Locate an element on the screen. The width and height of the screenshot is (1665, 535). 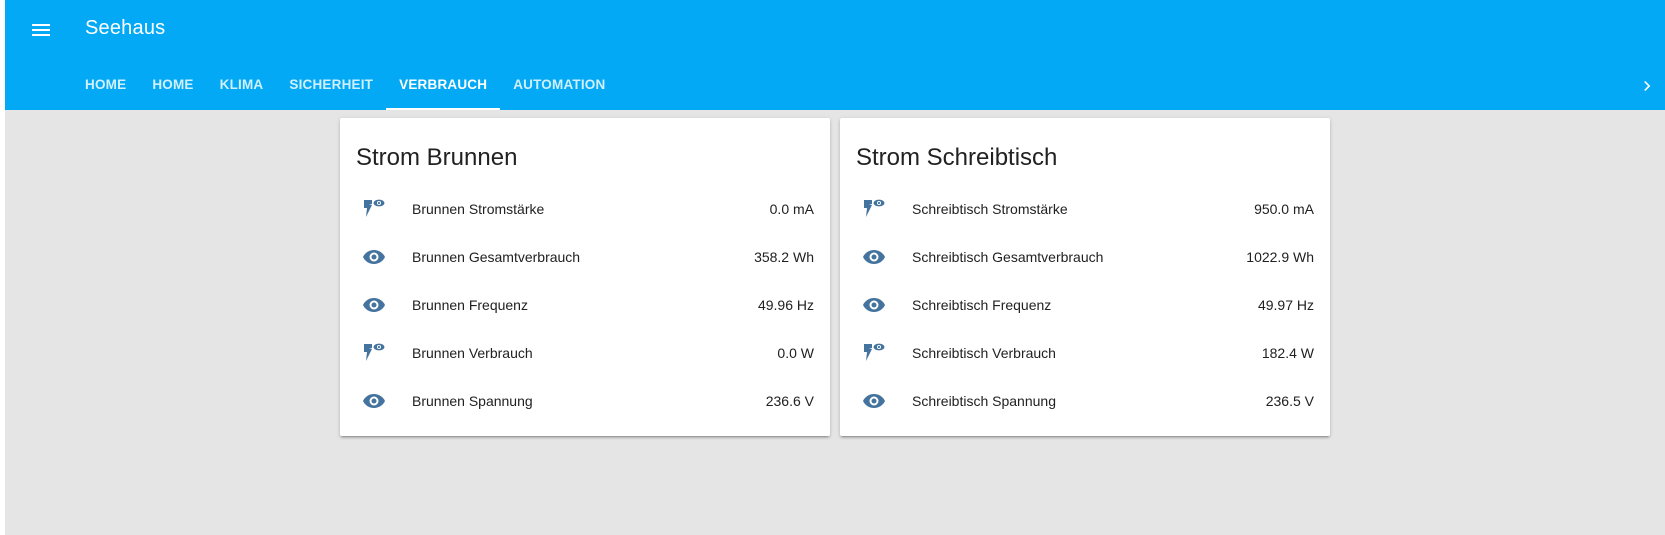
entity-value: 49.97 Hz is located at coordinates (1285, 305).